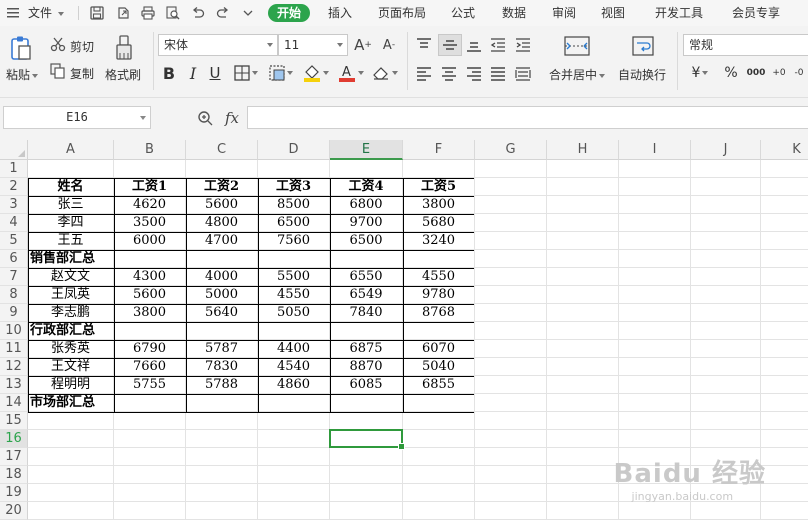  What do you see at coordinates (583, 313) in the screenshot?
I see `cell-h9` at bounding box center [583, 313].